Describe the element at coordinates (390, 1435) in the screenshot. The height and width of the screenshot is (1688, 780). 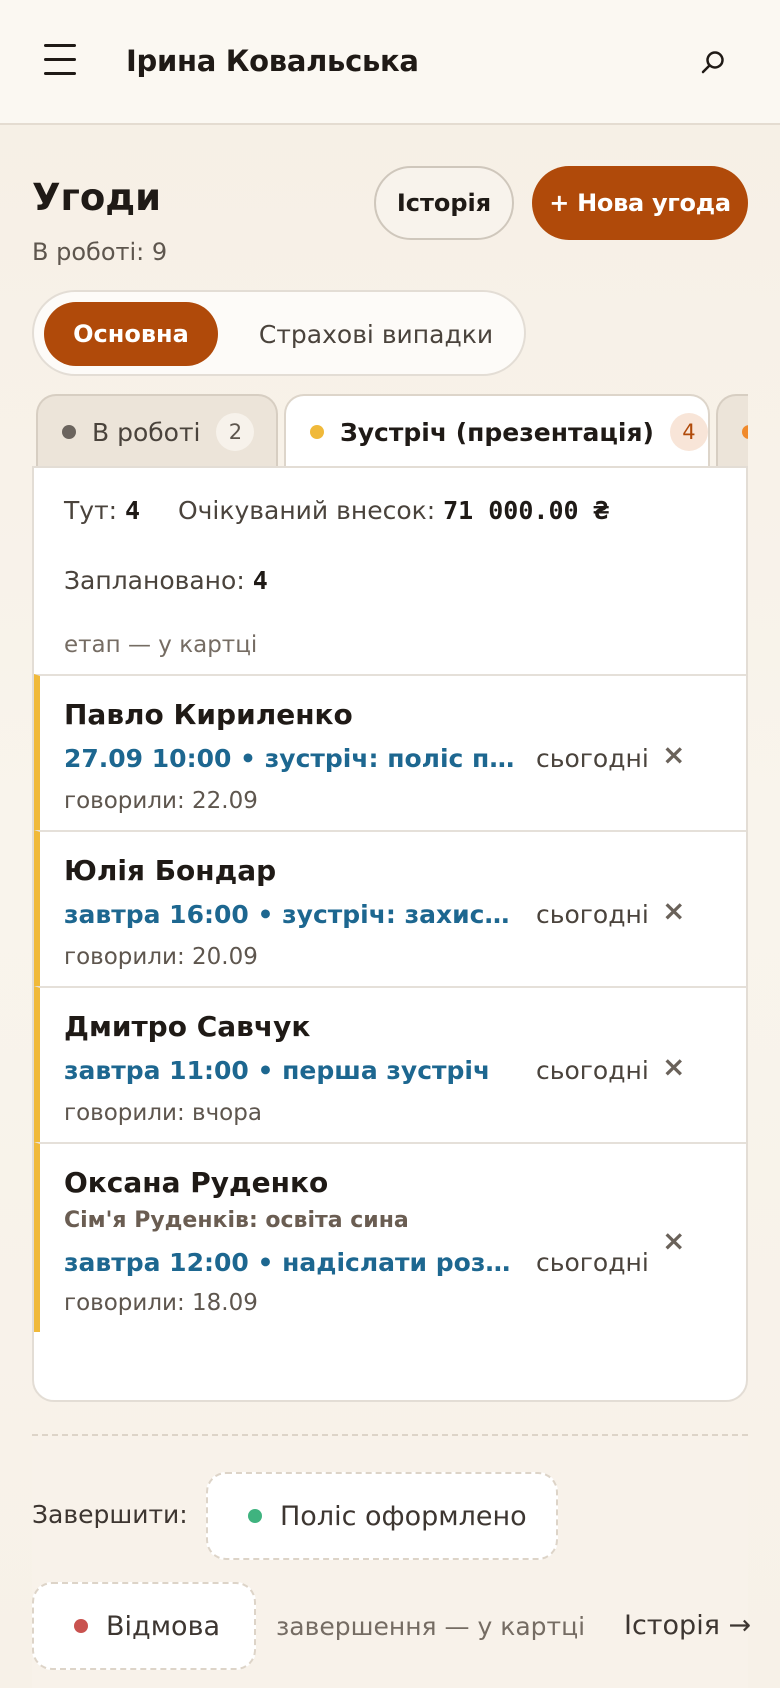
I see `divider` at that location.